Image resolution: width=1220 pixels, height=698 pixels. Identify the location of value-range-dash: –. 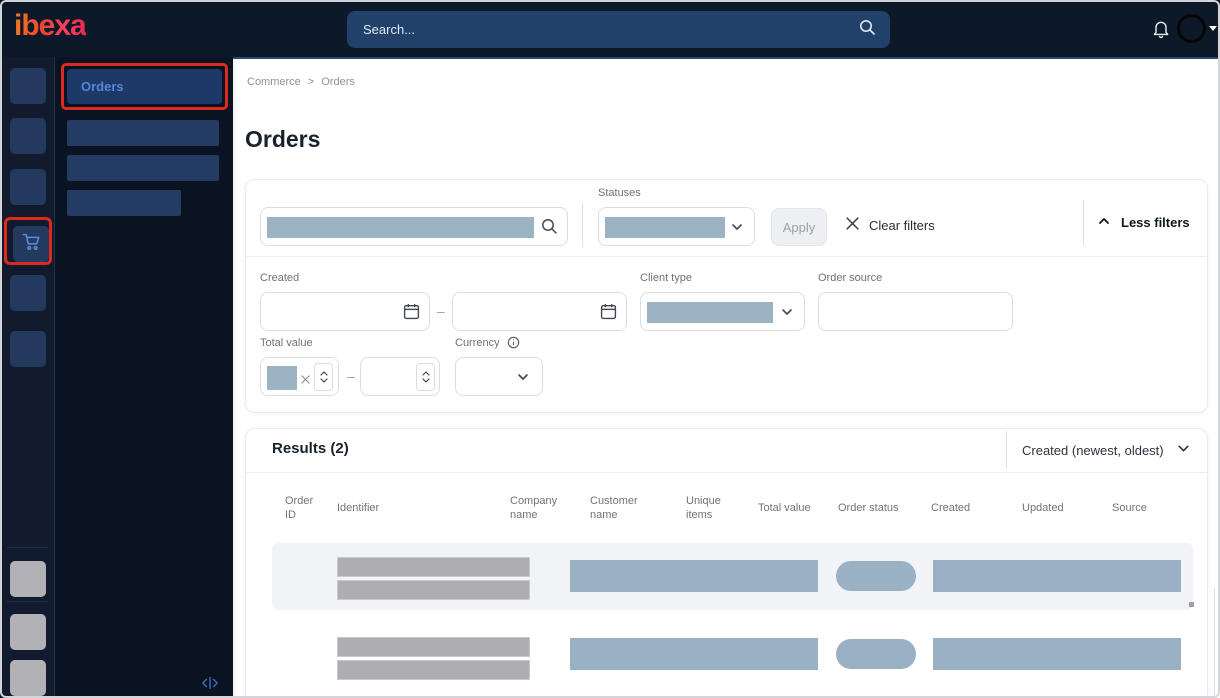
(351, 376).